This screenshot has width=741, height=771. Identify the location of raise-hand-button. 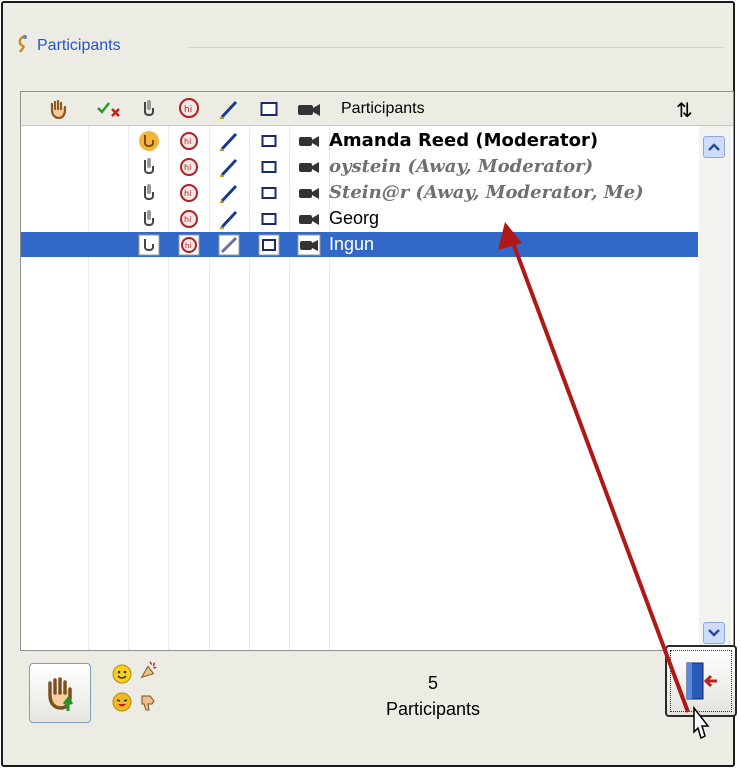
(60, 693).